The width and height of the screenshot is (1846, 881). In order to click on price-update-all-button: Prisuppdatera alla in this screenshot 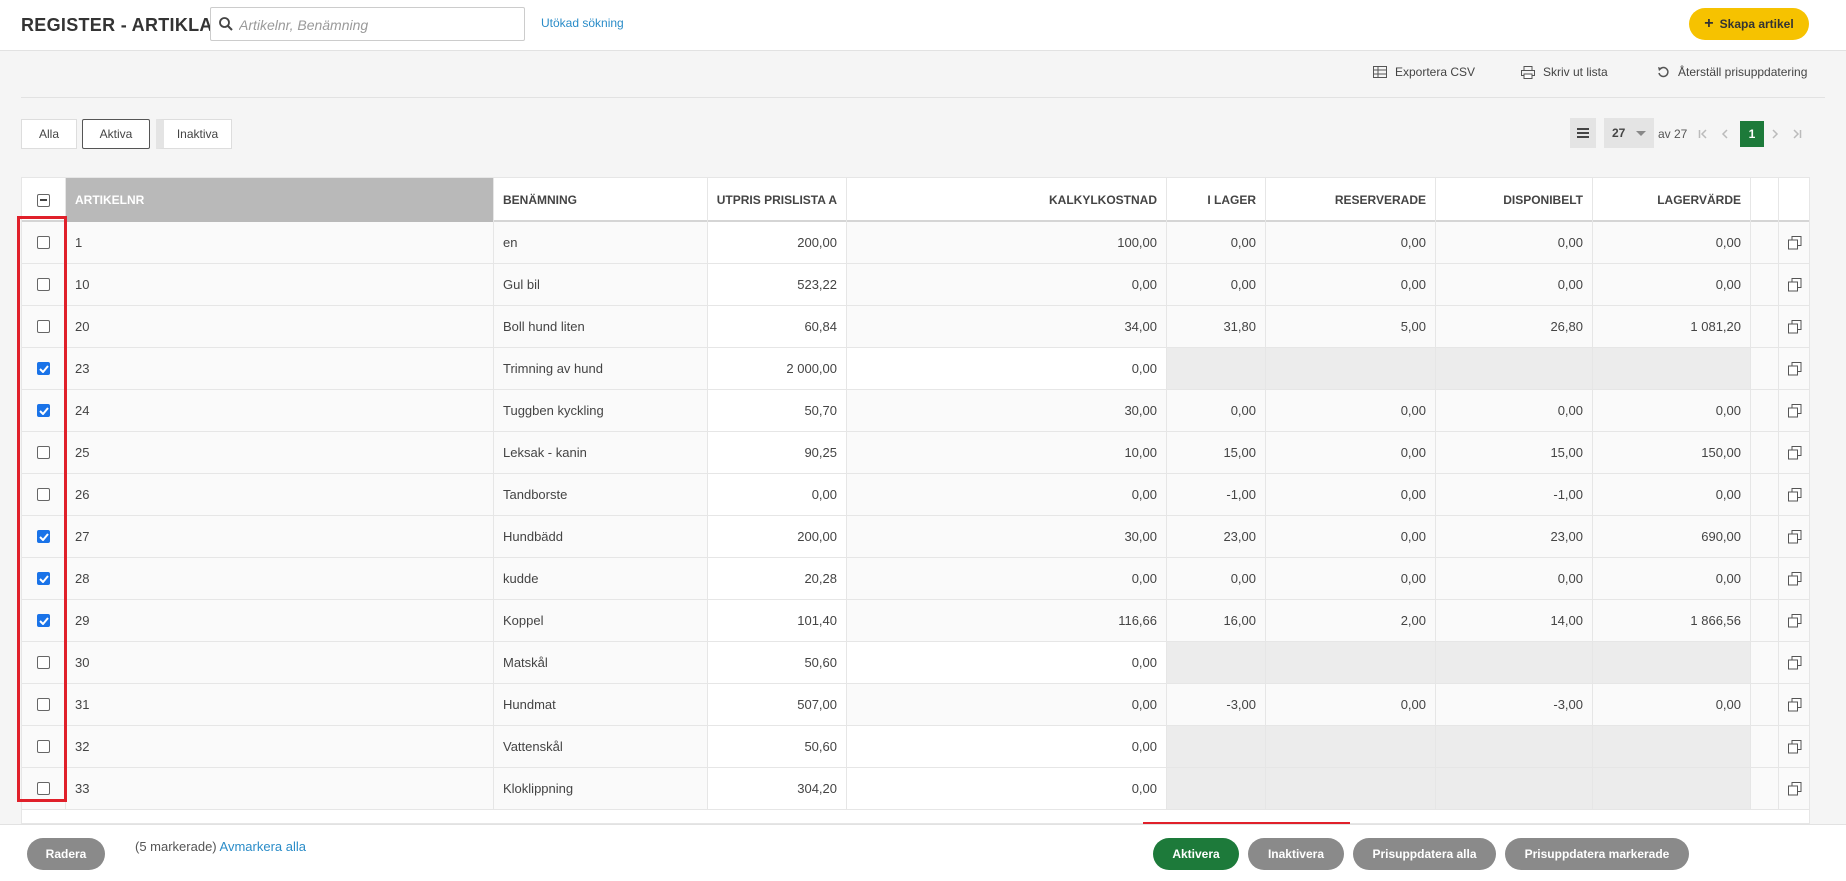, I will do `click(1424, 854)`.